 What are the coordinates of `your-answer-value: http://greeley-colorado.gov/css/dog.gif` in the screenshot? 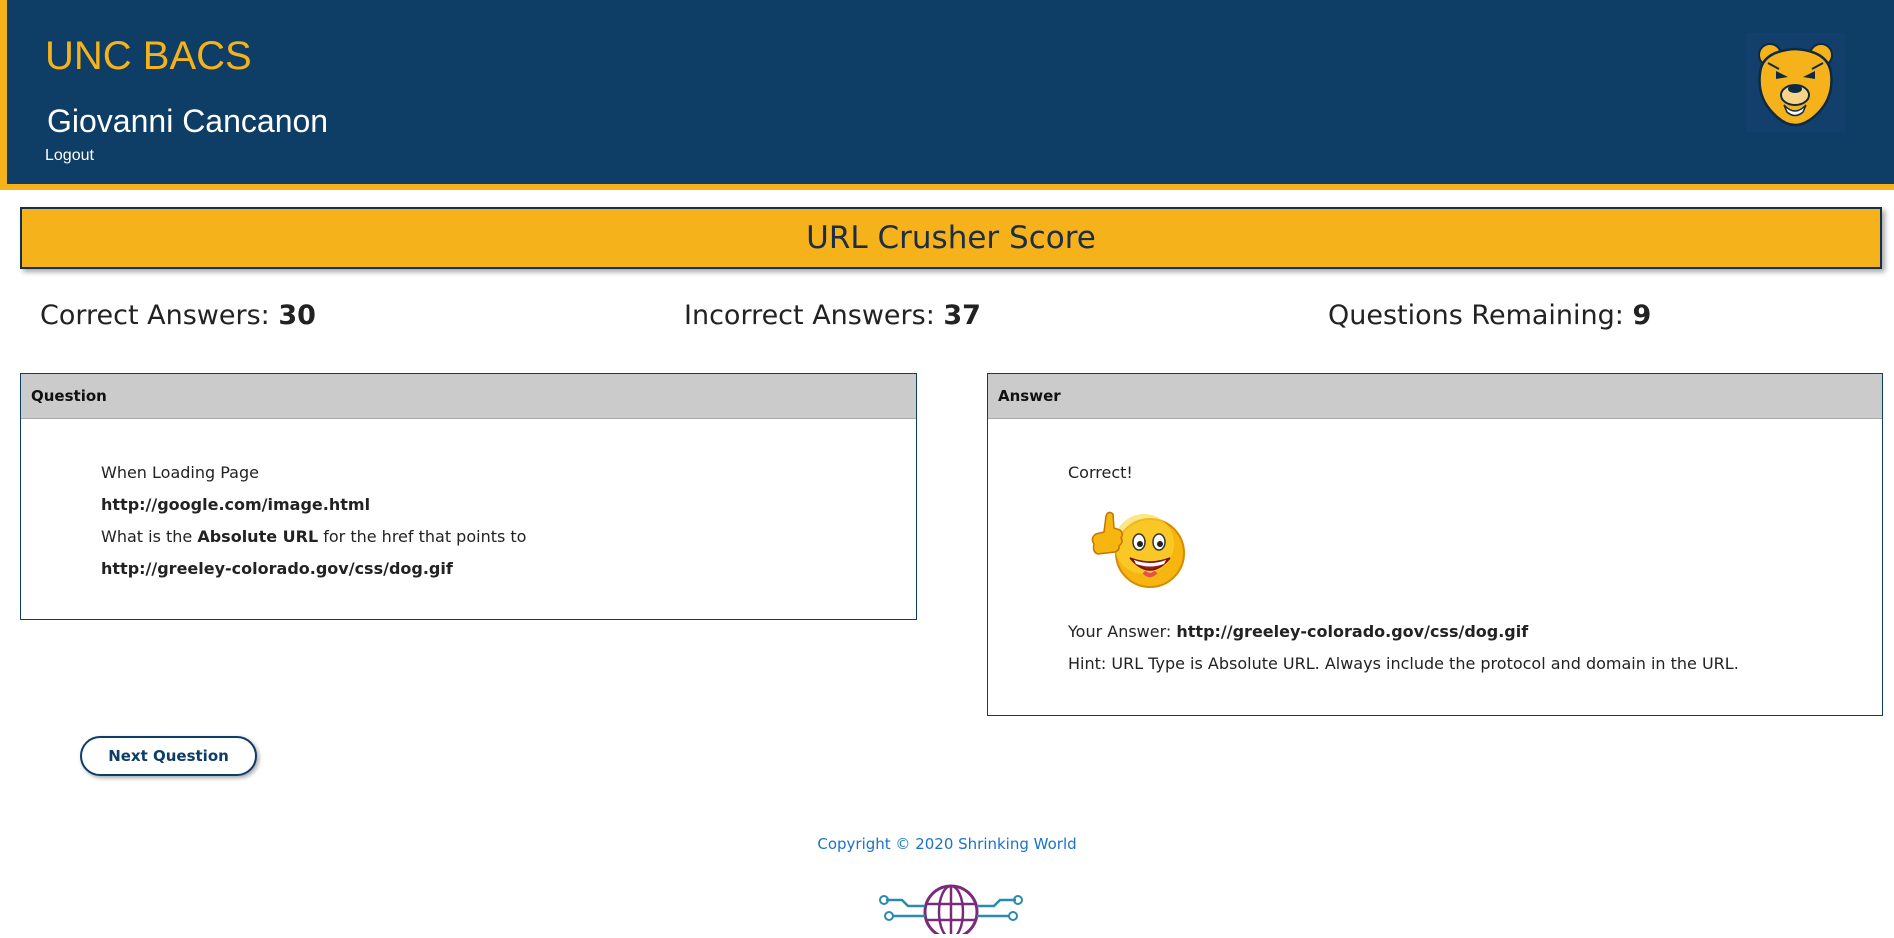 It's located at (1352, 631).